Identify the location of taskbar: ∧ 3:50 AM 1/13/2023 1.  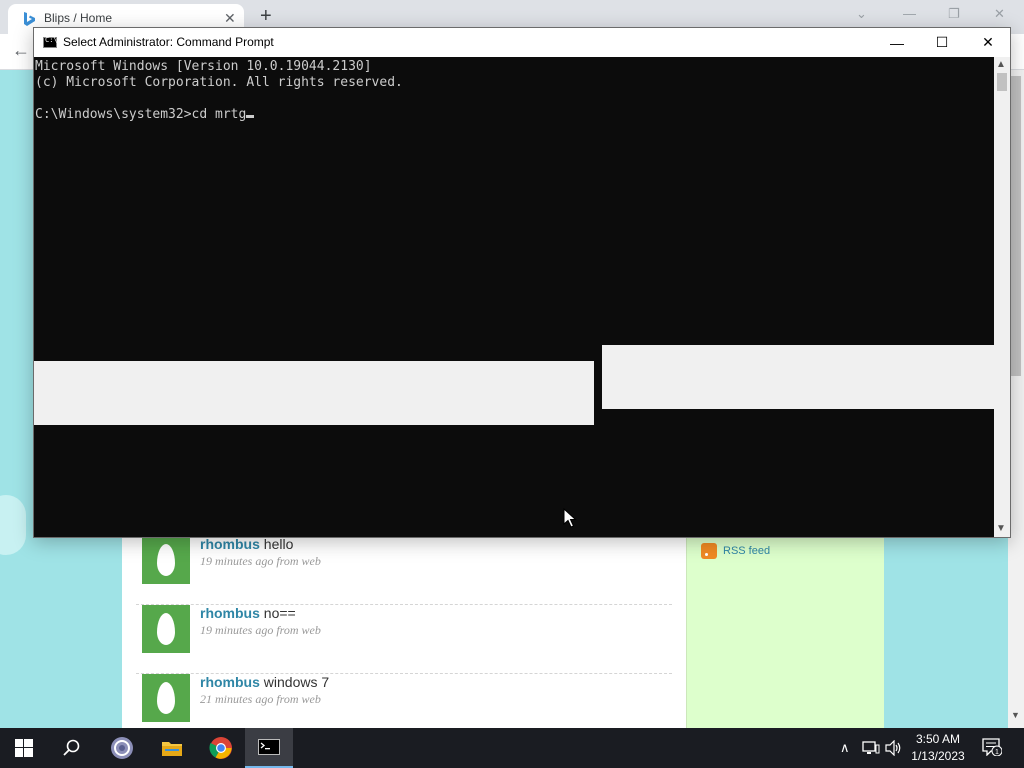
(512, 748).